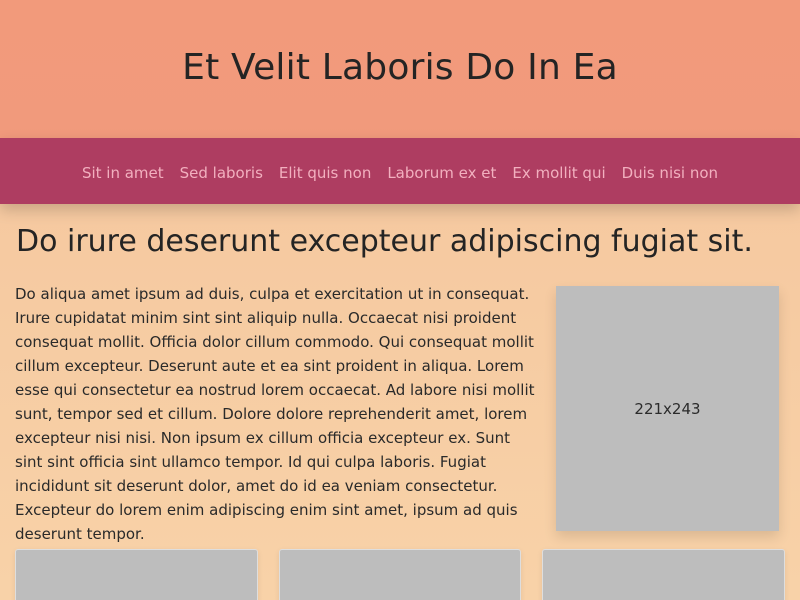 The width and height of the screenshot is (800, 600). I want to click on nav-link-ex-mollit-qui: Ex mollit qui, so click(558, 173).